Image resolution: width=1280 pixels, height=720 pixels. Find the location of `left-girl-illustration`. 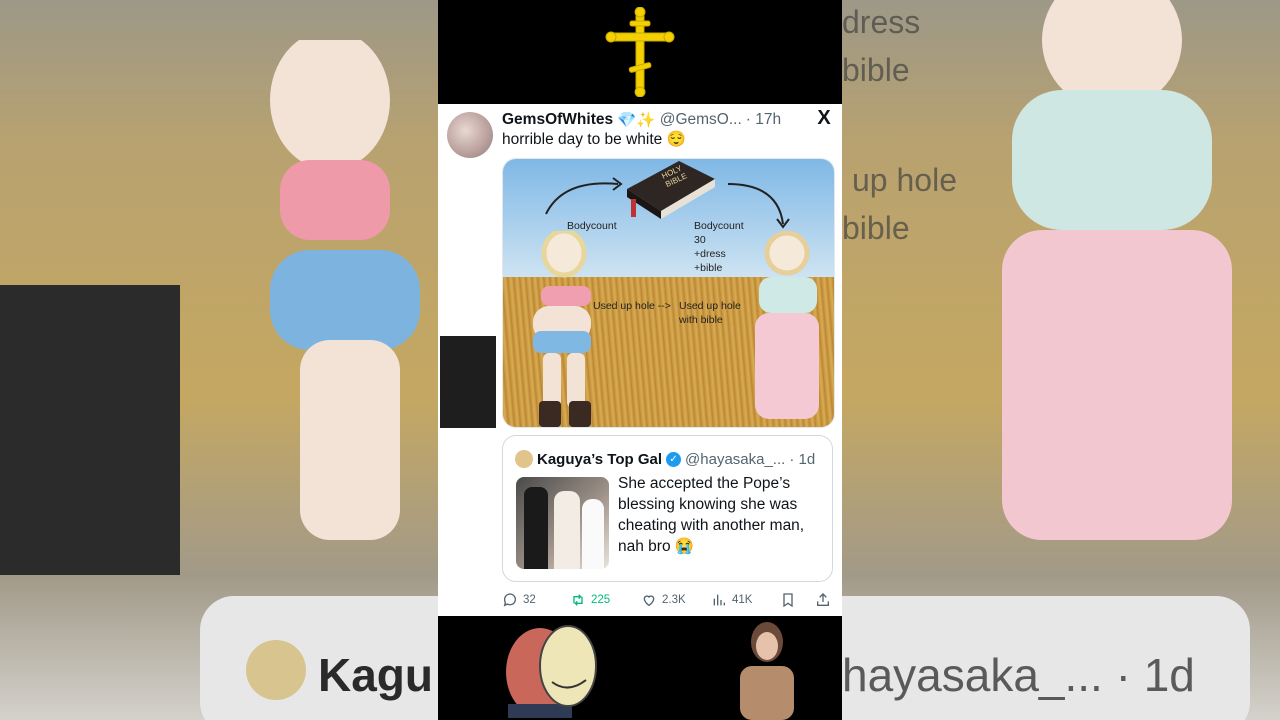

left-girl-illustration is located at coordinates (562, 329).